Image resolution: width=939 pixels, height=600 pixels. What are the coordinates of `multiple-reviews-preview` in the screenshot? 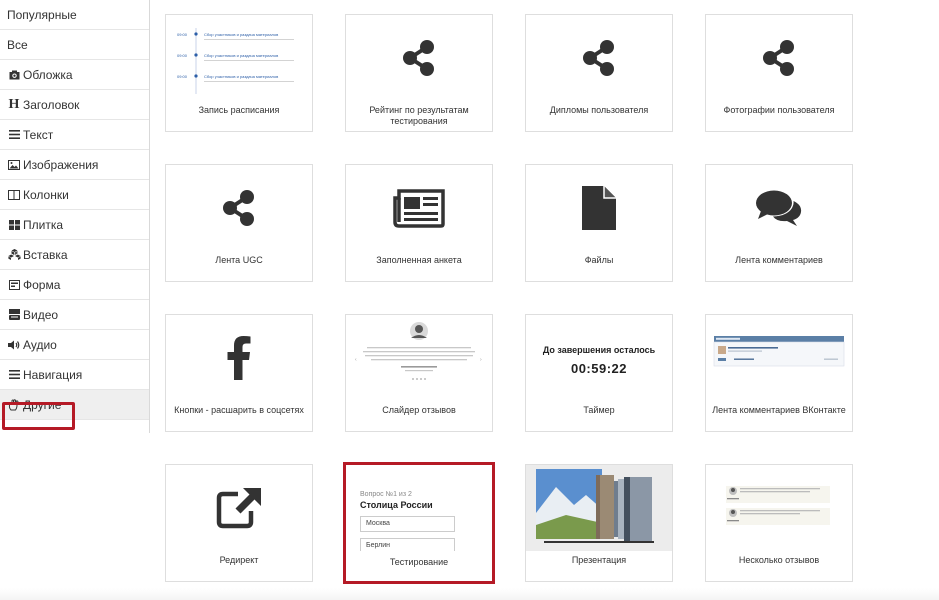 It's located at (779, 507).